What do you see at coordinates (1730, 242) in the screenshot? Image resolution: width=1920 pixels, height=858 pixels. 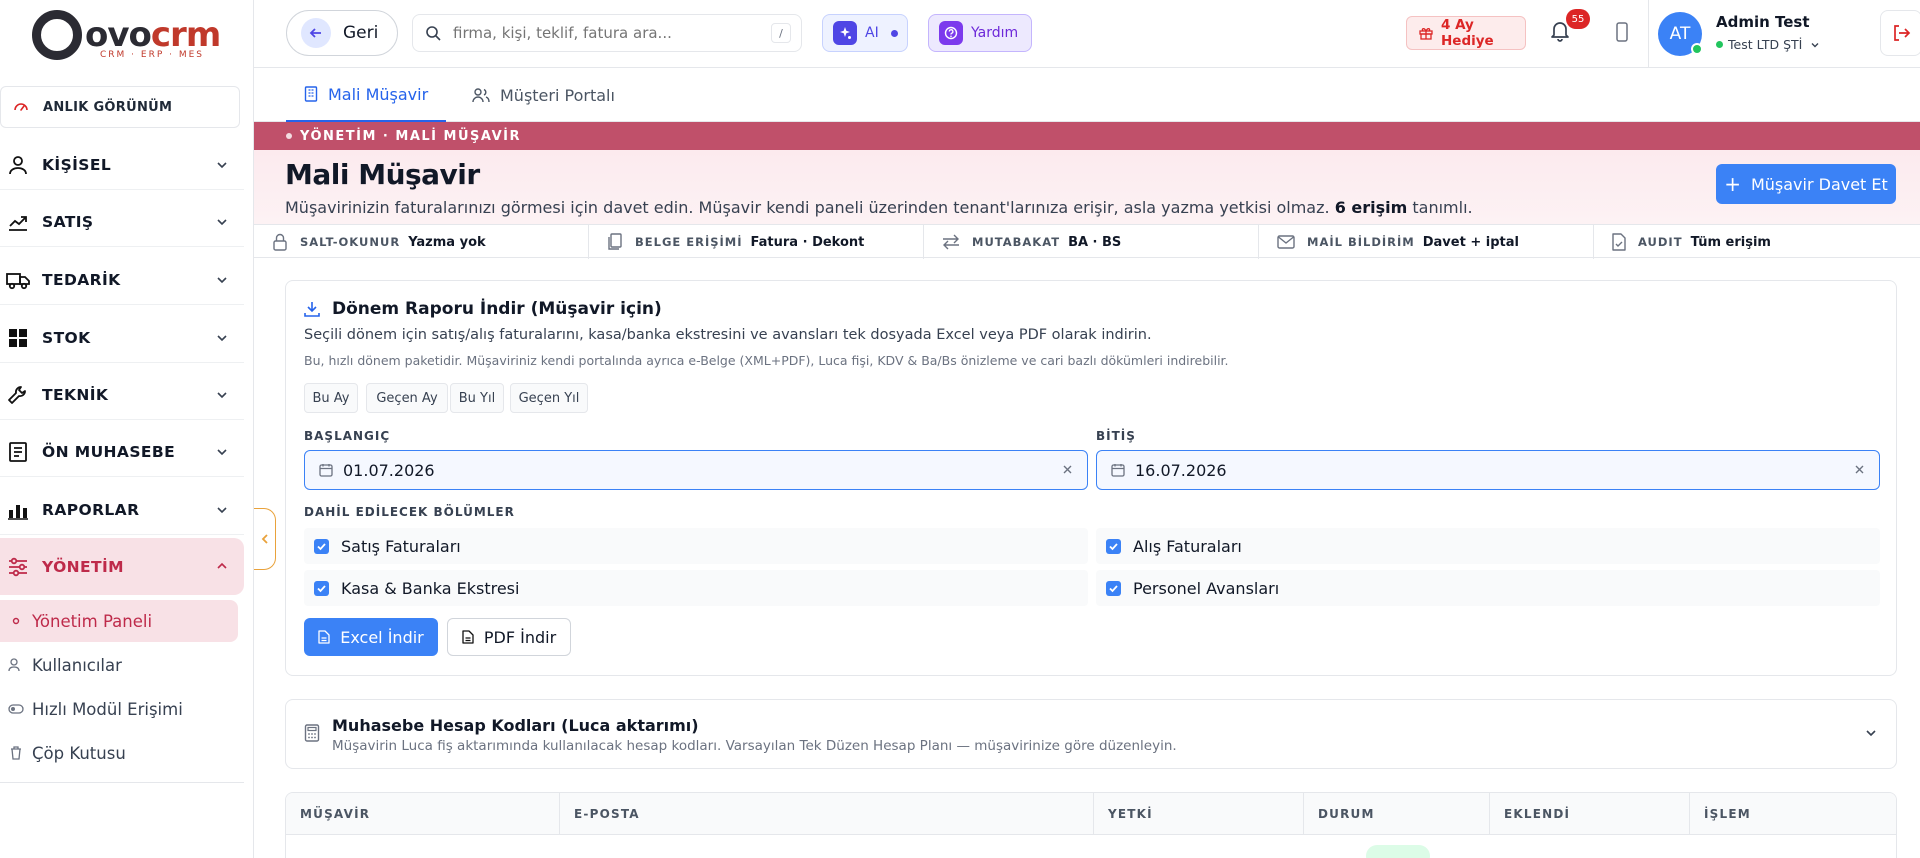 I see `info-value: Tüm erişim` at bounding box center [1730, 242].